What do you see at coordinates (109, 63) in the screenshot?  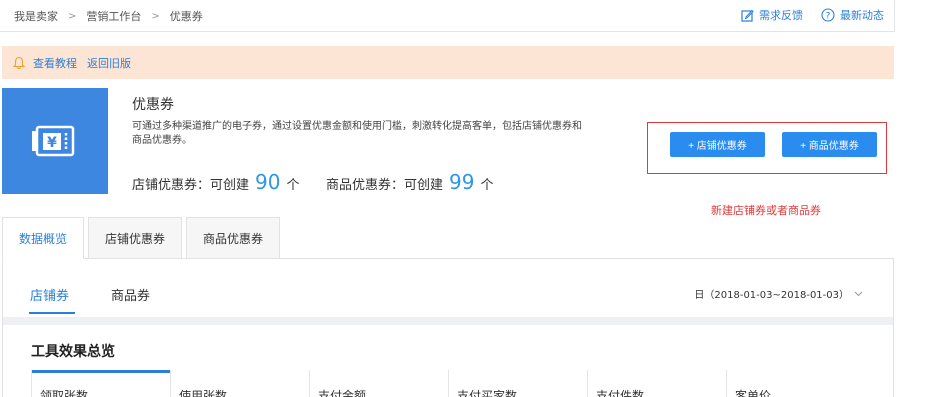 I see `old-version-link: 返回旧版` at bounding box center [109, 63].